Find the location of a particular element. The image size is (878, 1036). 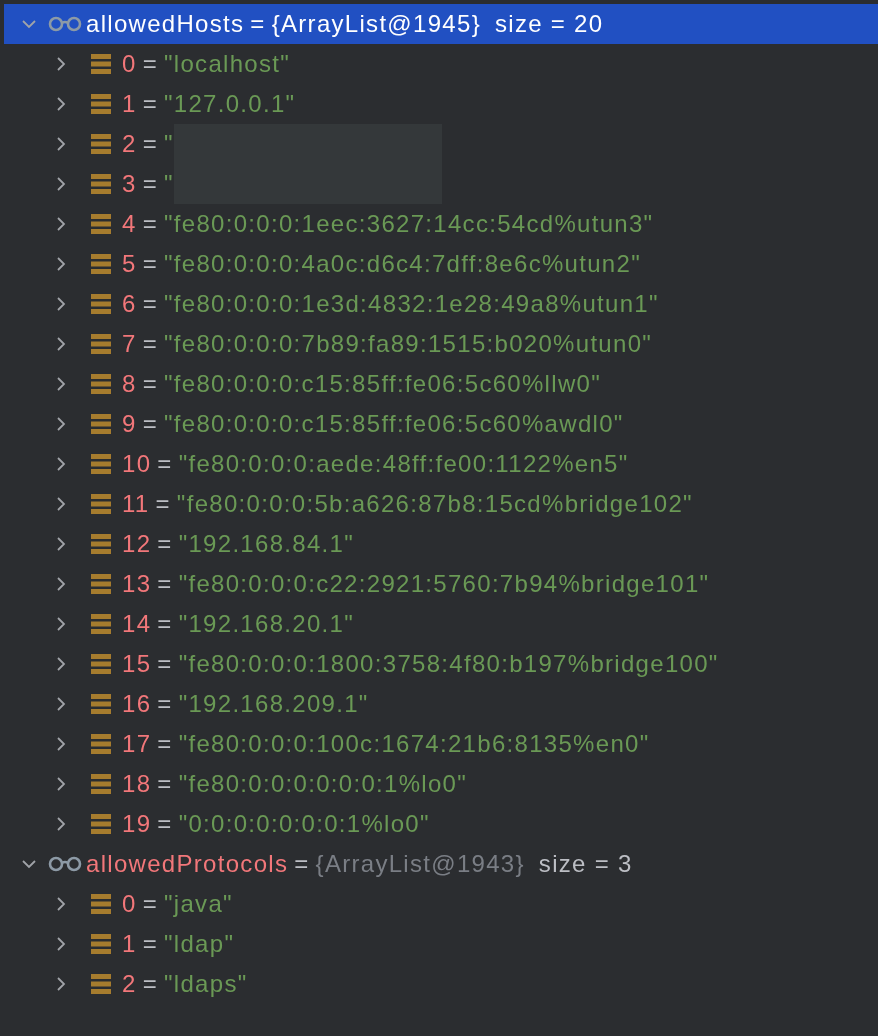

element-value: "192.168.20.1" is located at coordinates (266, 624).